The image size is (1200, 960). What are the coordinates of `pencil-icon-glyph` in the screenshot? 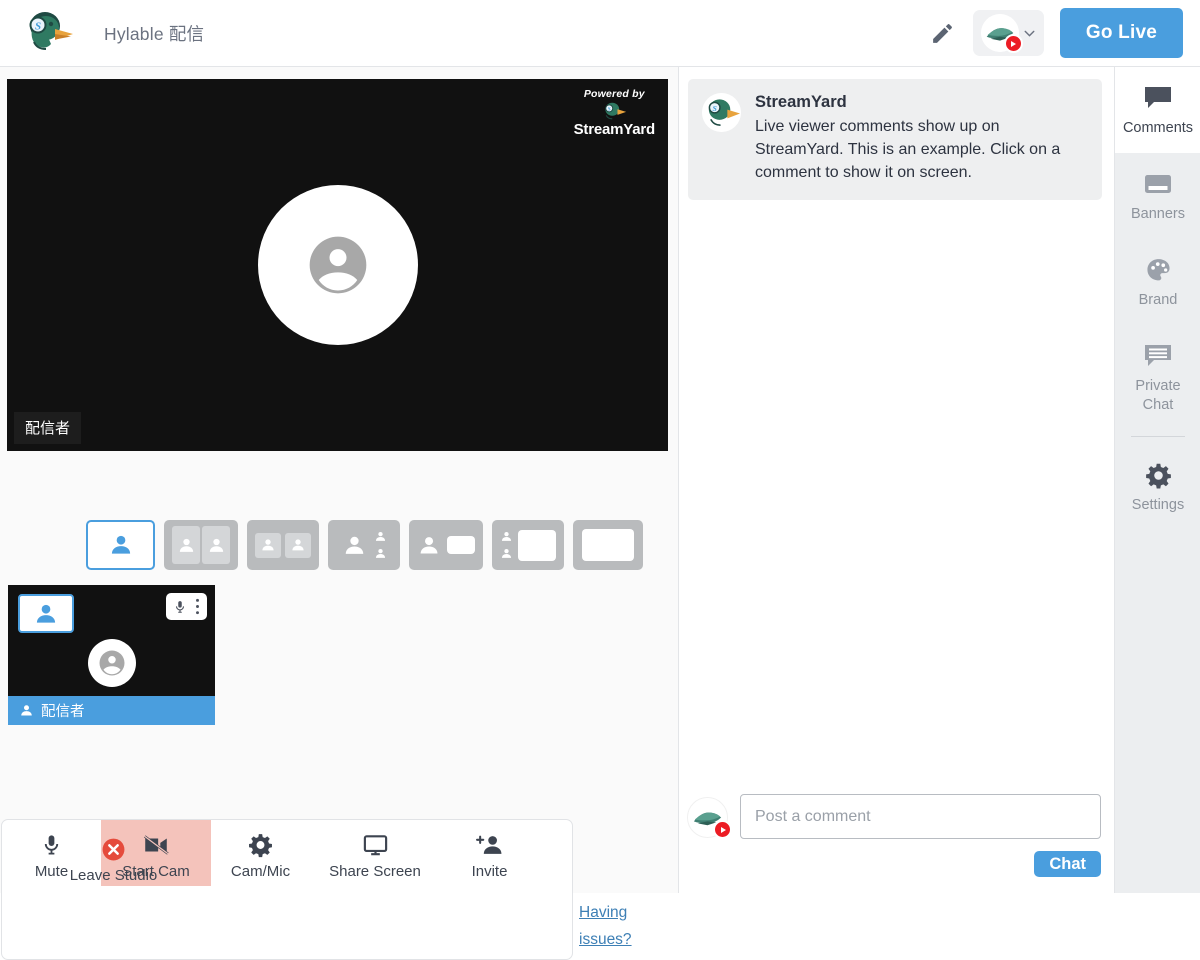 It's located at (943, 33).